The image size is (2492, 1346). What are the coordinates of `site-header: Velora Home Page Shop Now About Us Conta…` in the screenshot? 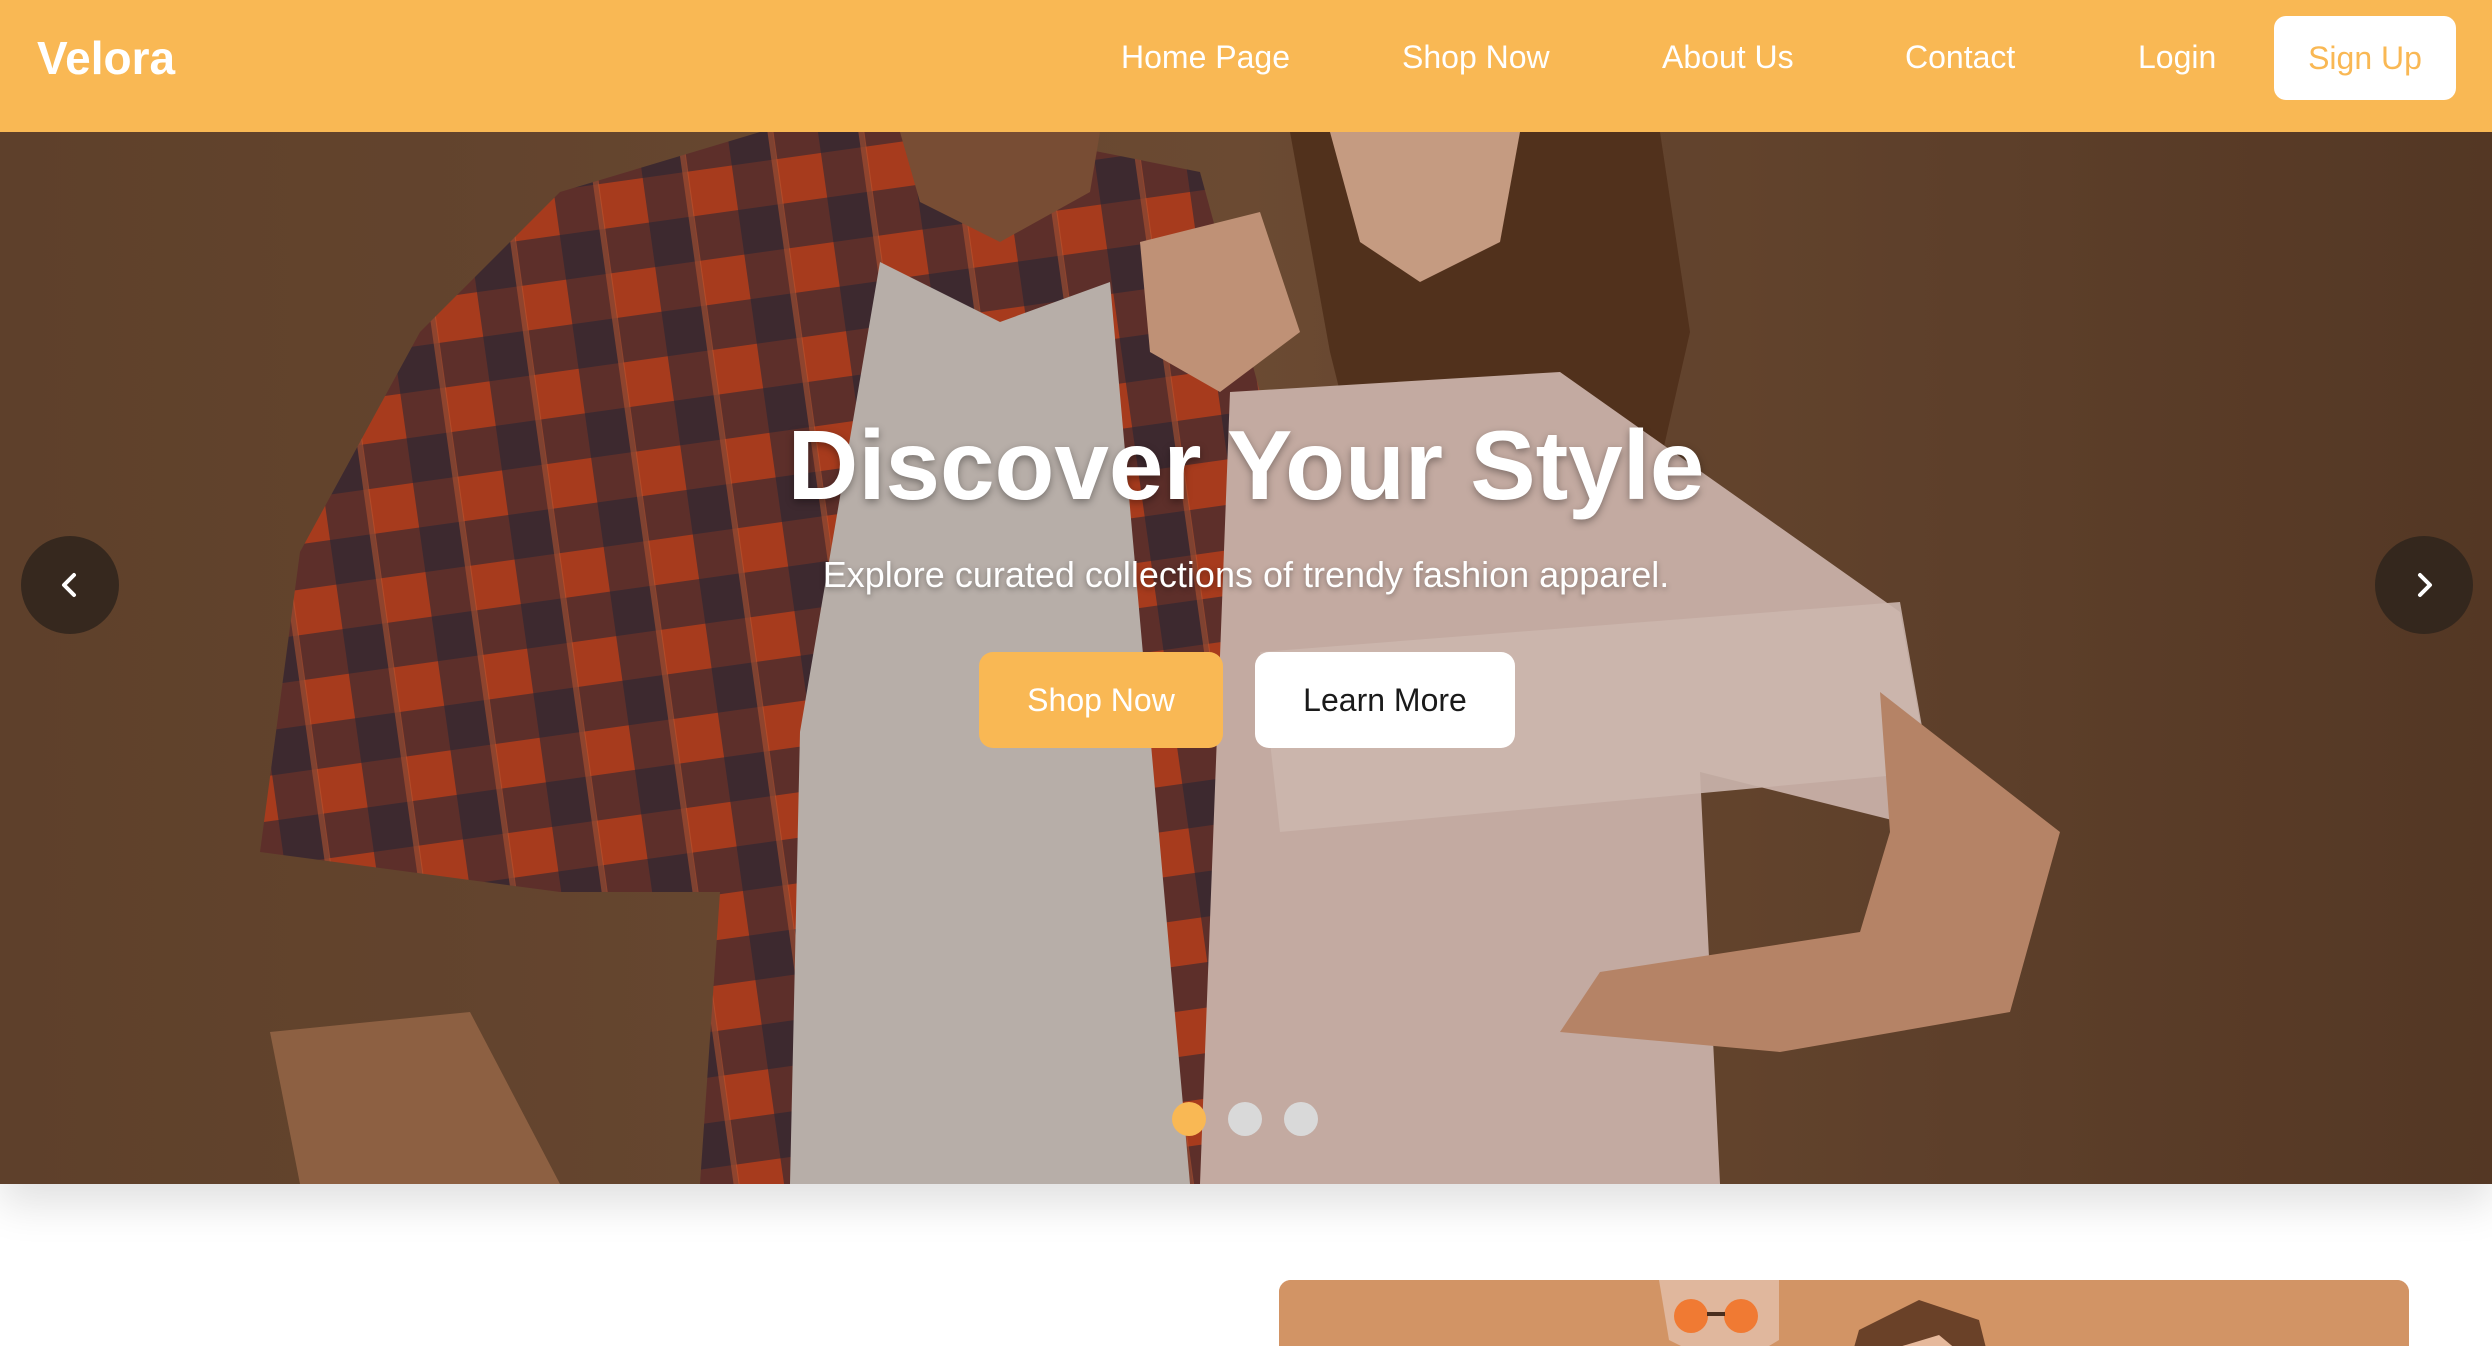 It's located at (1246, 66).